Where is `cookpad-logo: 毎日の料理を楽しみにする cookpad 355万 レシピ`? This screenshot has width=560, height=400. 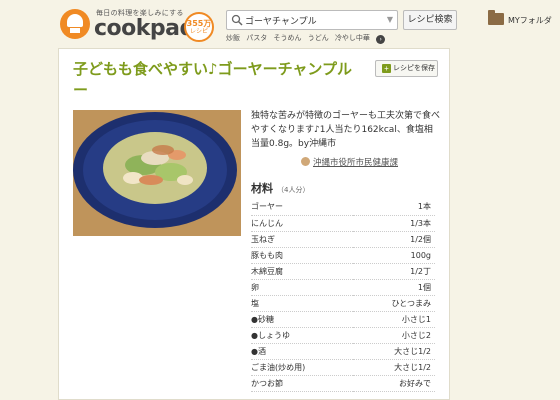 cookpad-logo: 毎日の料理を楽しみにする cookpad 355万 レシピ is located at coordinates (138, 26).